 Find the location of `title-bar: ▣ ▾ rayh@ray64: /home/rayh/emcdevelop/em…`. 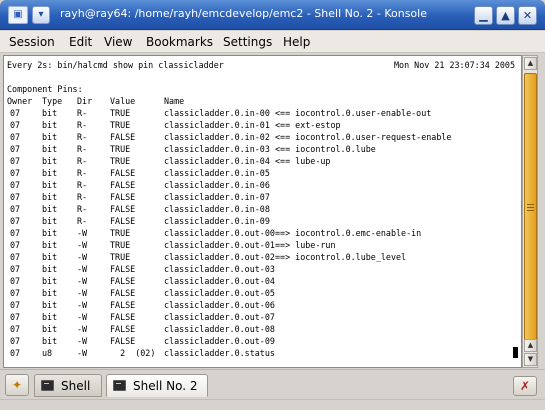

title-bar: ▣ ▾ rayh@ray64: /home/rayh/emcdevelop/em… is located at coordinates (272, 15).